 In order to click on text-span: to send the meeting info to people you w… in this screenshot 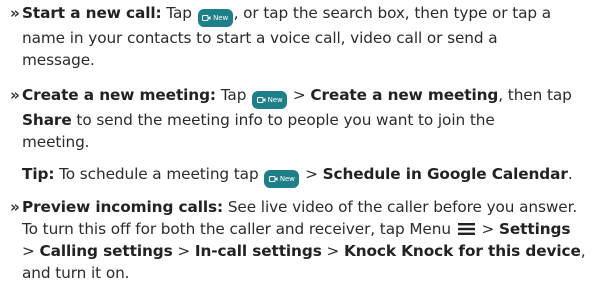, I will do `click(285, 120)`.